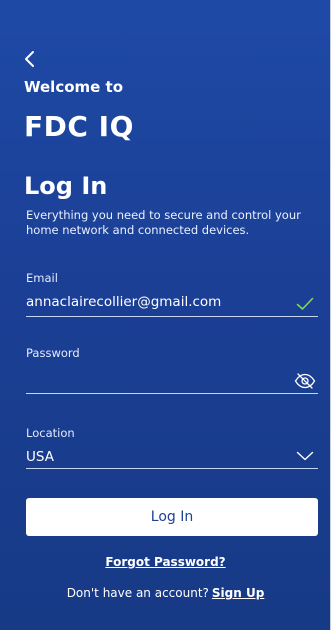  What do you see at coordinates (305, 456) in the screenshot?
I see `chevron-down-icon` at bounding box center [305, 456].